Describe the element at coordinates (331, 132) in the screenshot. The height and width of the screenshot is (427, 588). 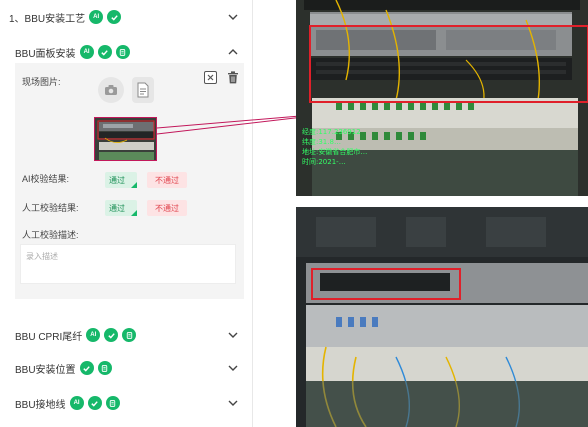
I see `photo-watermark-line1: 经度:117.236912` at that location.